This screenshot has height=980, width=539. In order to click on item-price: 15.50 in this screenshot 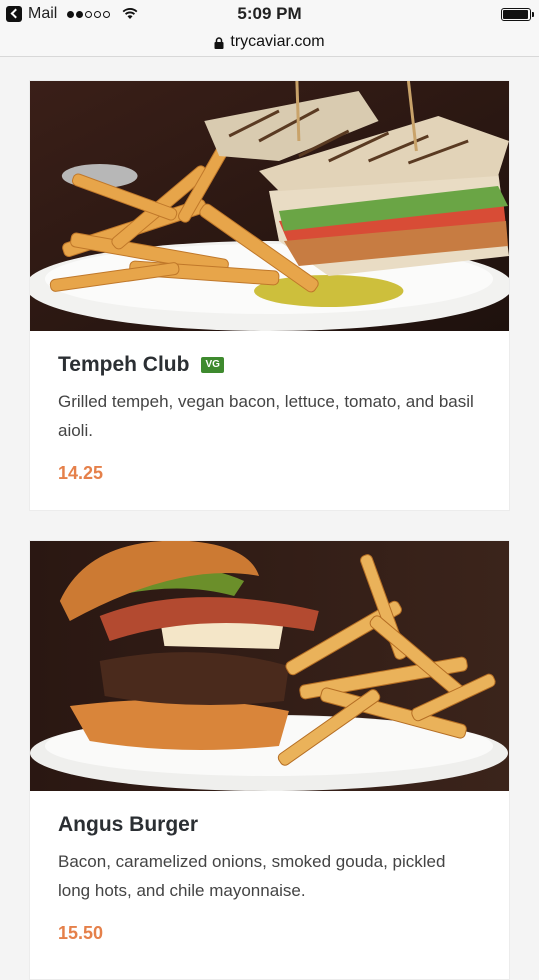, I will do `click(81, 933)`.